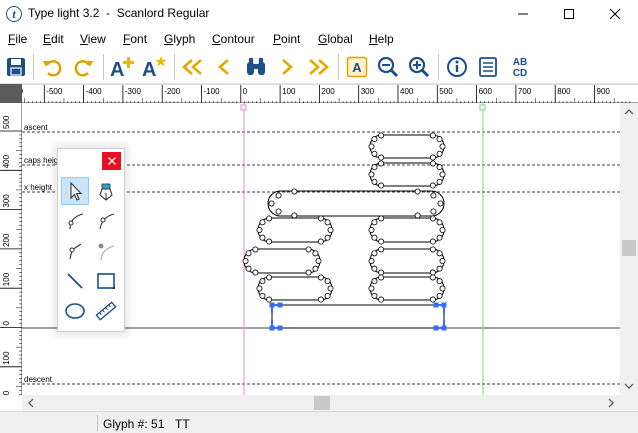 Image resolution: width=638 pixels, height=433 pixels. Describe the element at coordinates (318, 67) in the screenshot. I see `last-glyph-button` at that location.